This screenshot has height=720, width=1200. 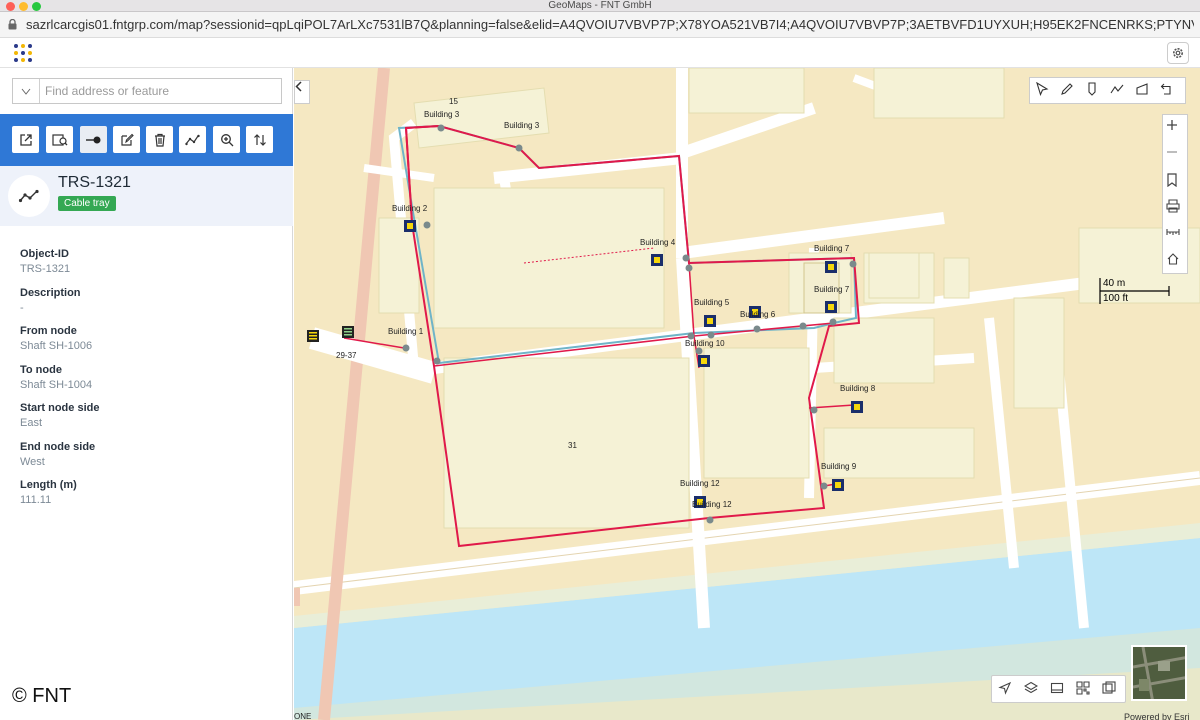 I want to click on polygon-tool-button, so click(x=1144, y=91).